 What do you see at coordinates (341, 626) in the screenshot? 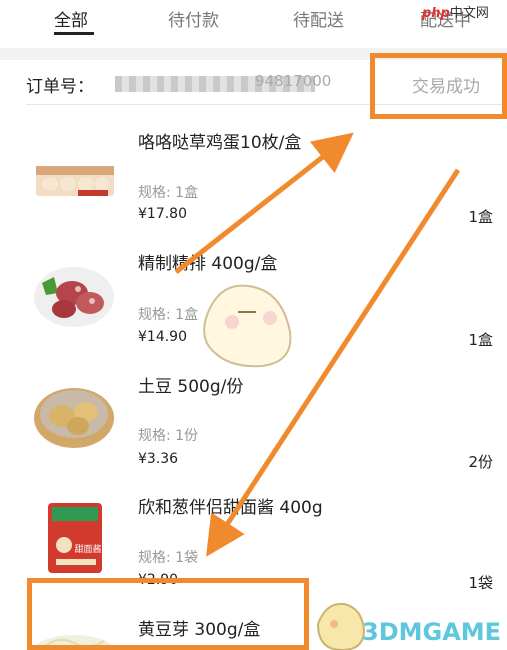
I see `mascot-small-icon` at bounding box center [341, 626].